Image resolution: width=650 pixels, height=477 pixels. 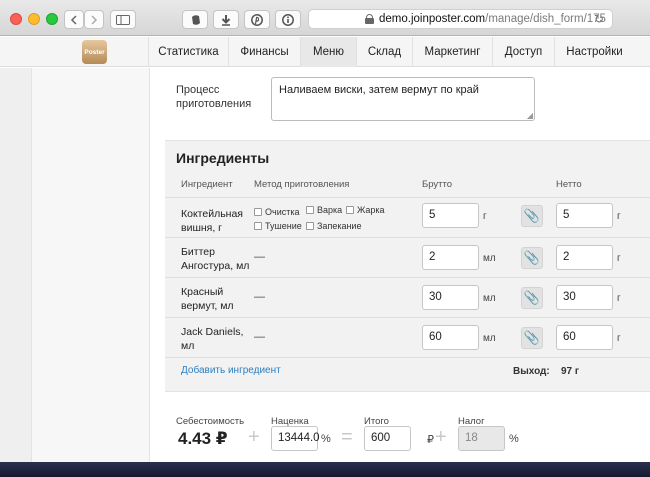 I want to click on tab-access: Доступ, so click(x=523, y=52).